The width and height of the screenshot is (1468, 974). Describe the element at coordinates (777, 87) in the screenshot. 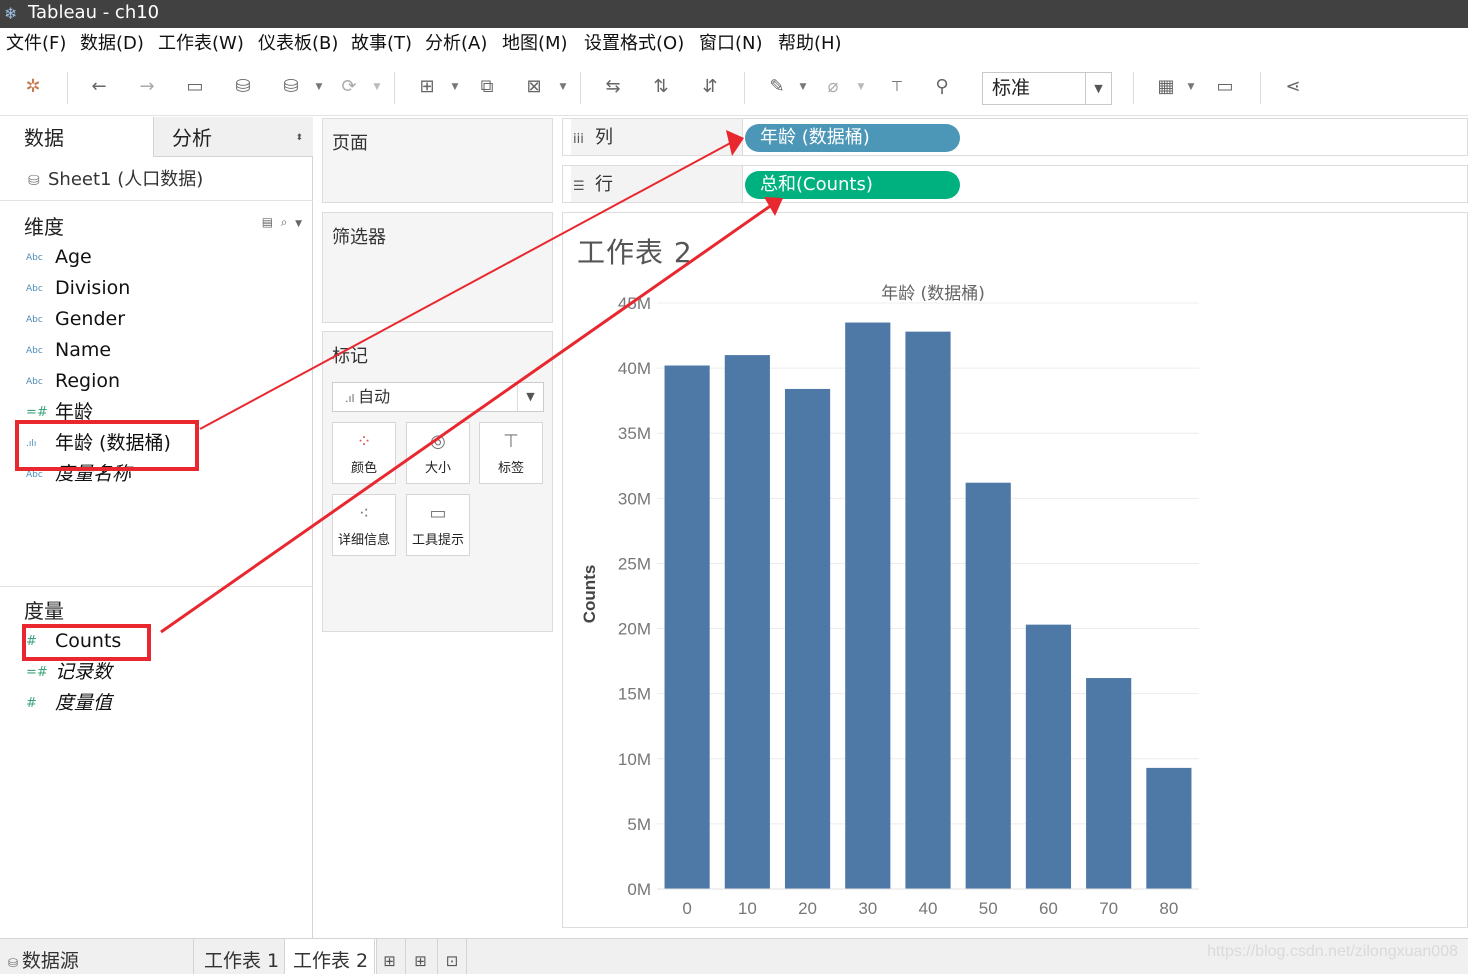

I see `highlight-icon: ✎` at that location.